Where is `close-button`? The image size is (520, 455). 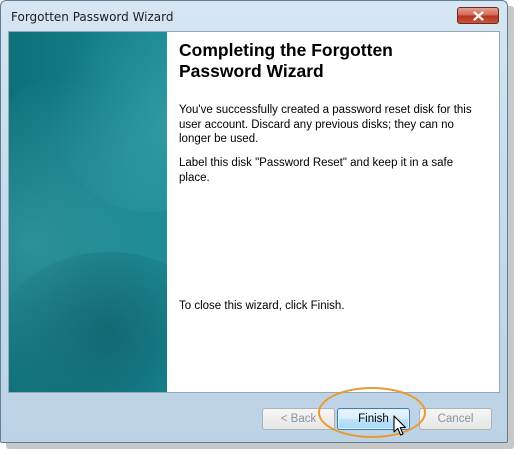 close-button is located at coordinates (478, 15).